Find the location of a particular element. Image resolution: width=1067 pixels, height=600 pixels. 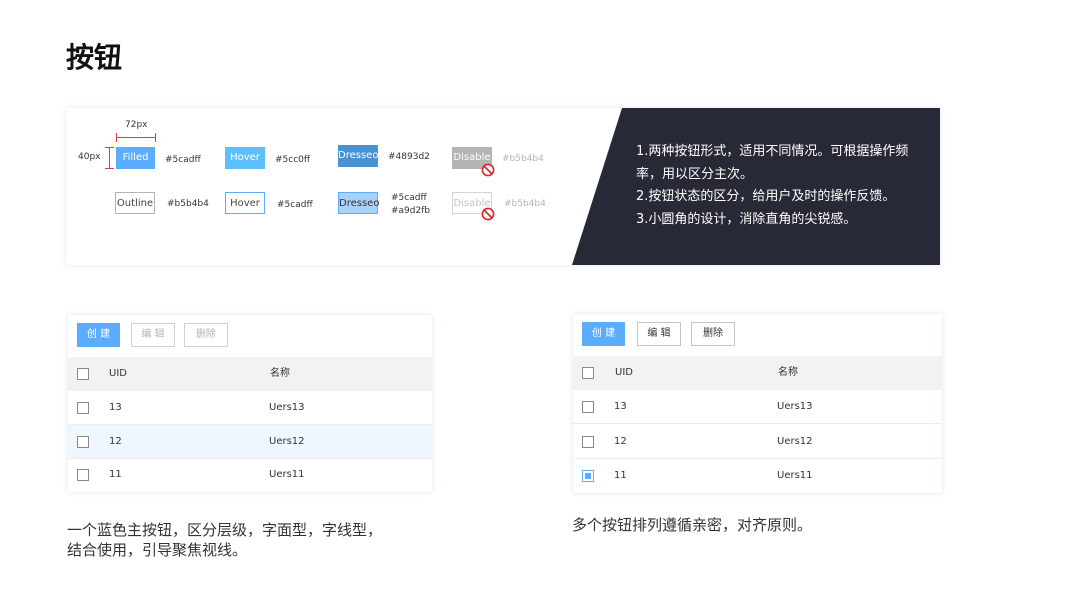

height-dimension-label: 40px is located at coordinates (89, 157).